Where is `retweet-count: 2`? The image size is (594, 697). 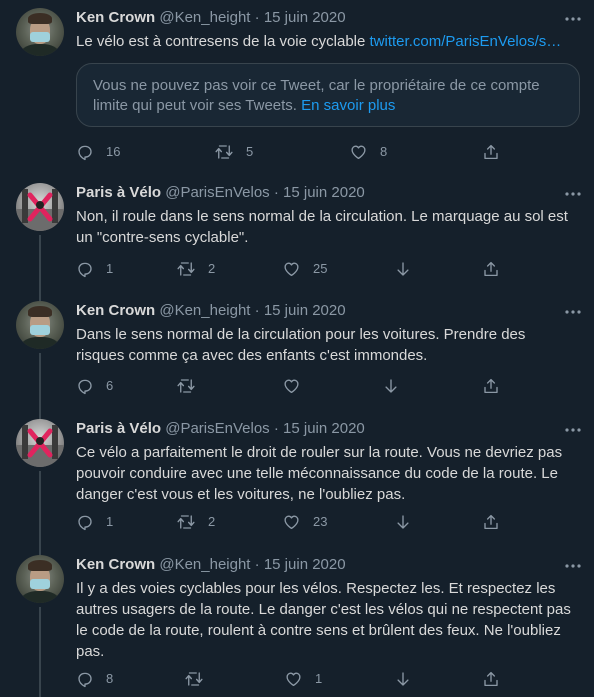
retweet-count: 2 is located at coordinates (212, 268).